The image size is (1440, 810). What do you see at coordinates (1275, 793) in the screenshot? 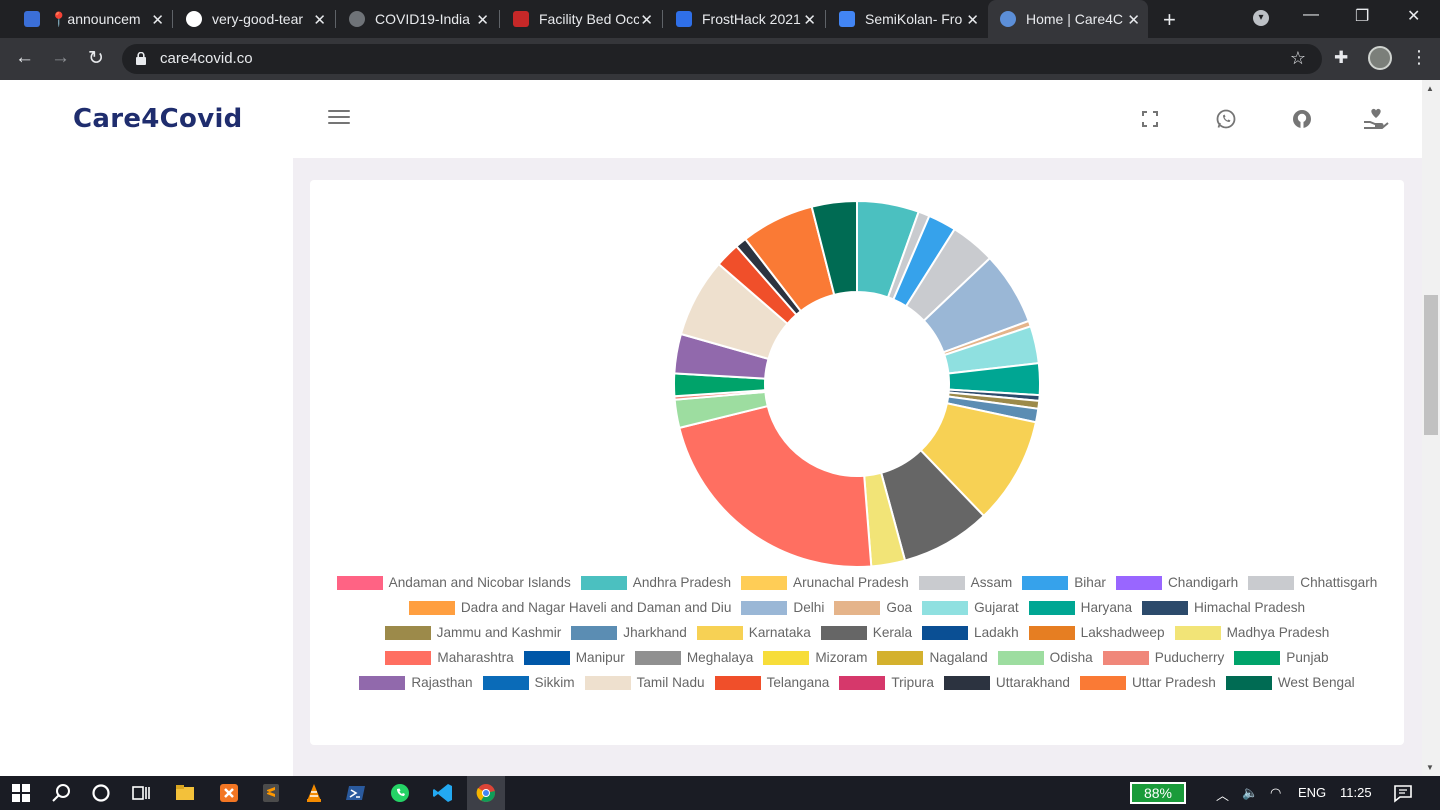
I see `wifi-icon: ◠` at bounding box center [1275, 793].